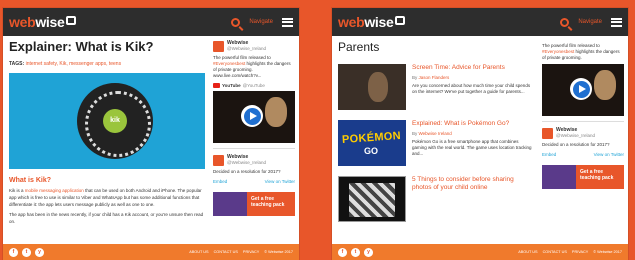 The image size is (635, 260). What do you see at coordinates (372, 143) in the screenshot?
I see `article-thumbnail: POKÉMON GO` at bounding box center [372, 143].